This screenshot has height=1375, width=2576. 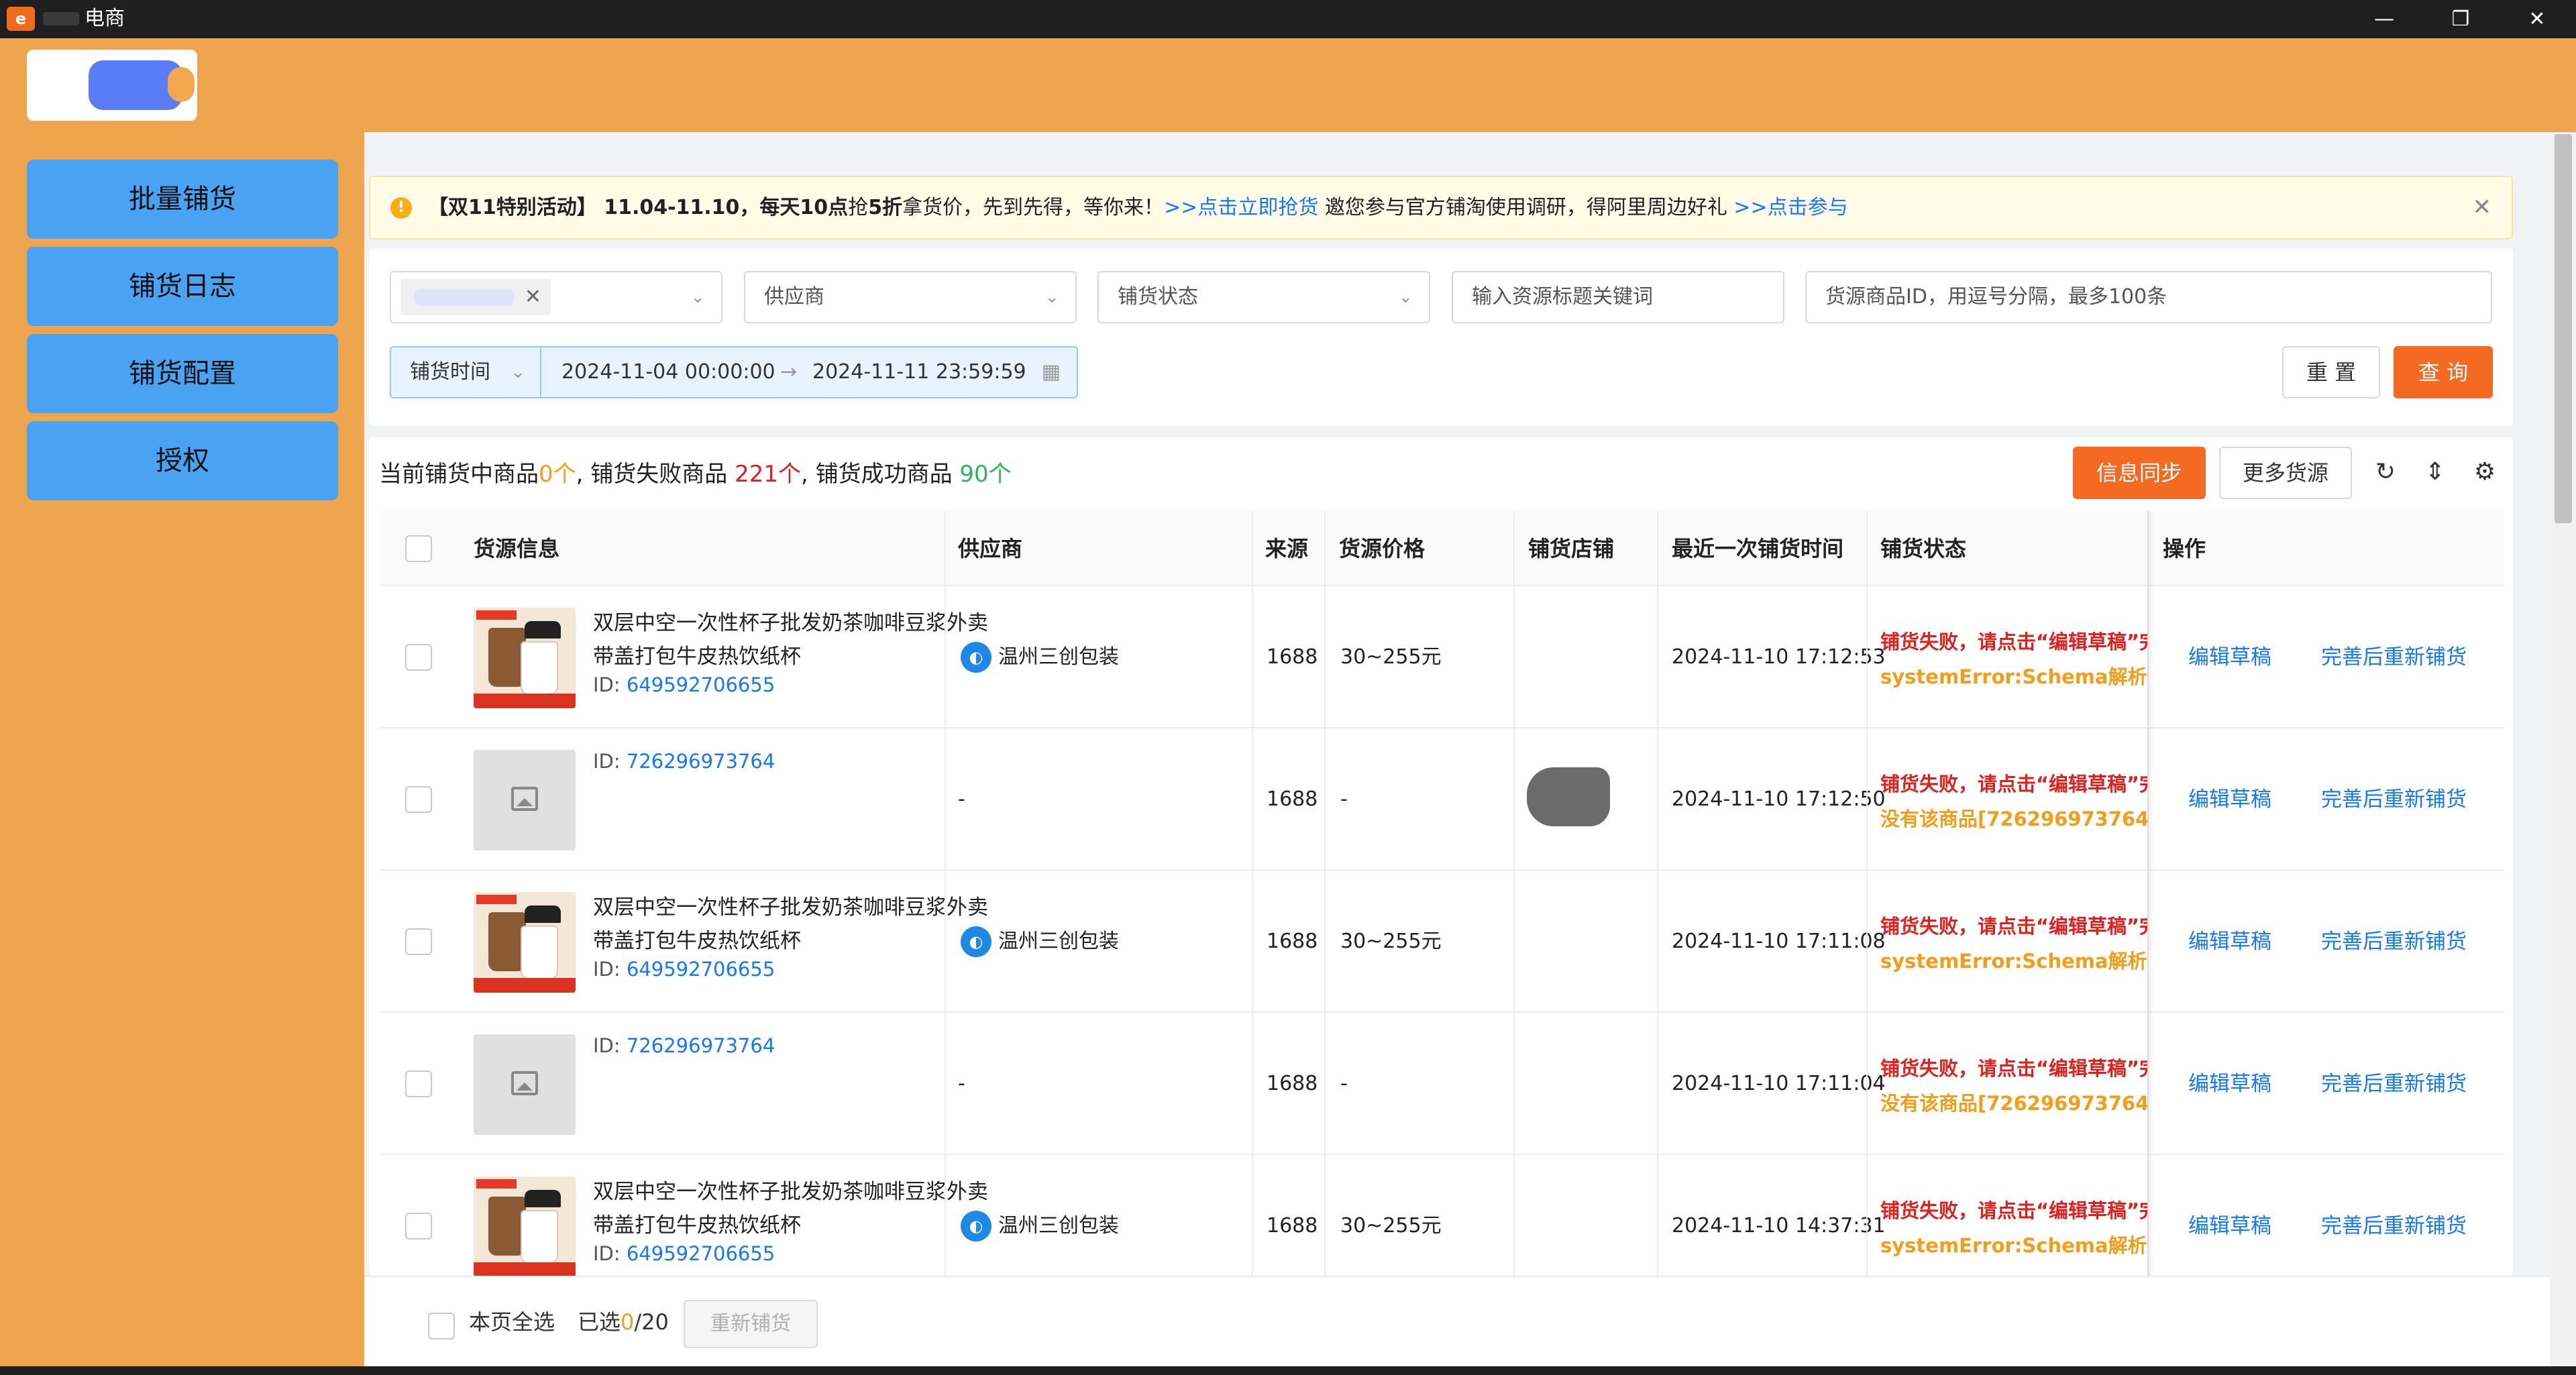 What do you see at coordinates (2331, 372) in the screenshot?
I see `reset-button: 重 置` at bounding box center [2331, 372].